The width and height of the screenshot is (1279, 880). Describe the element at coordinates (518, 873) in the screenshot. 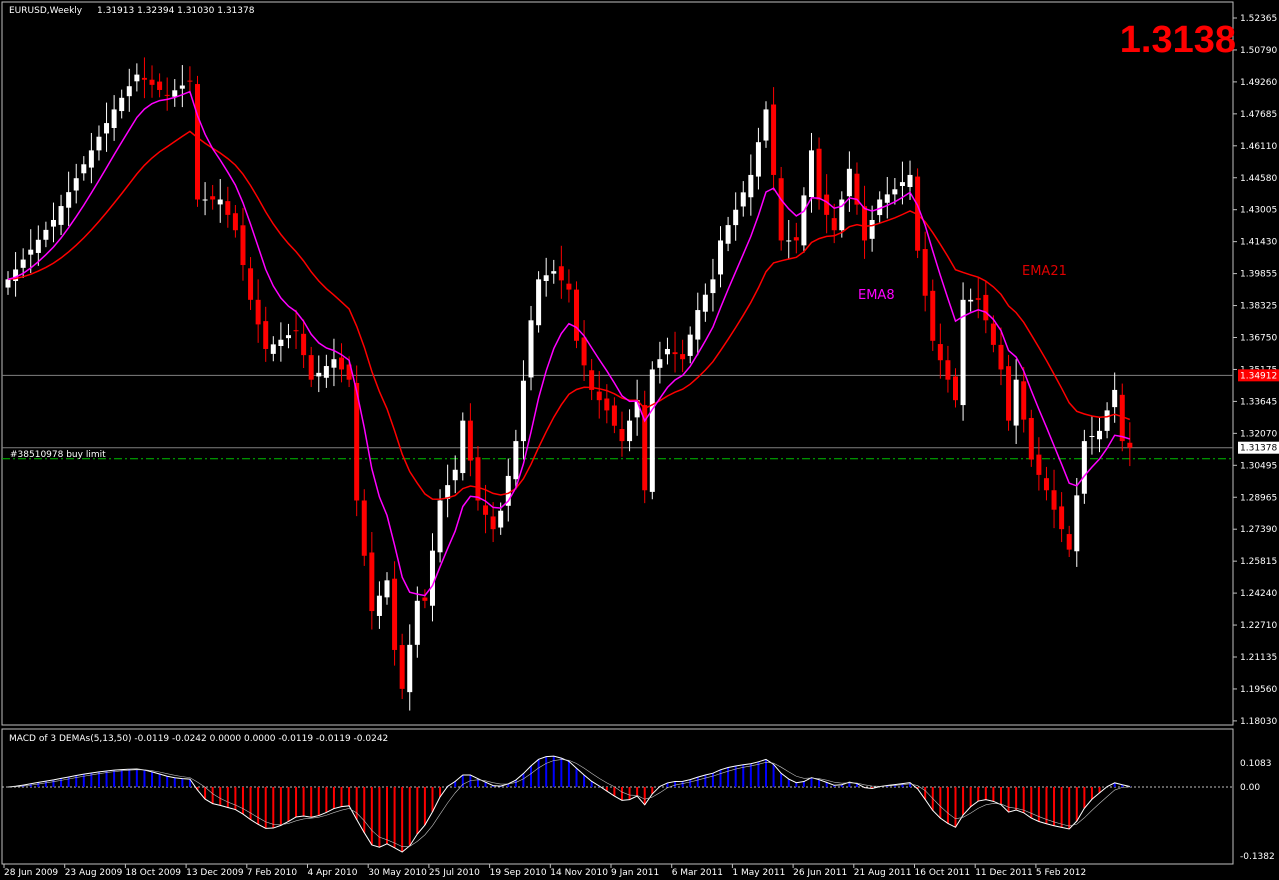

I see `date-tick-label: 19 Sep 2010` at that location.